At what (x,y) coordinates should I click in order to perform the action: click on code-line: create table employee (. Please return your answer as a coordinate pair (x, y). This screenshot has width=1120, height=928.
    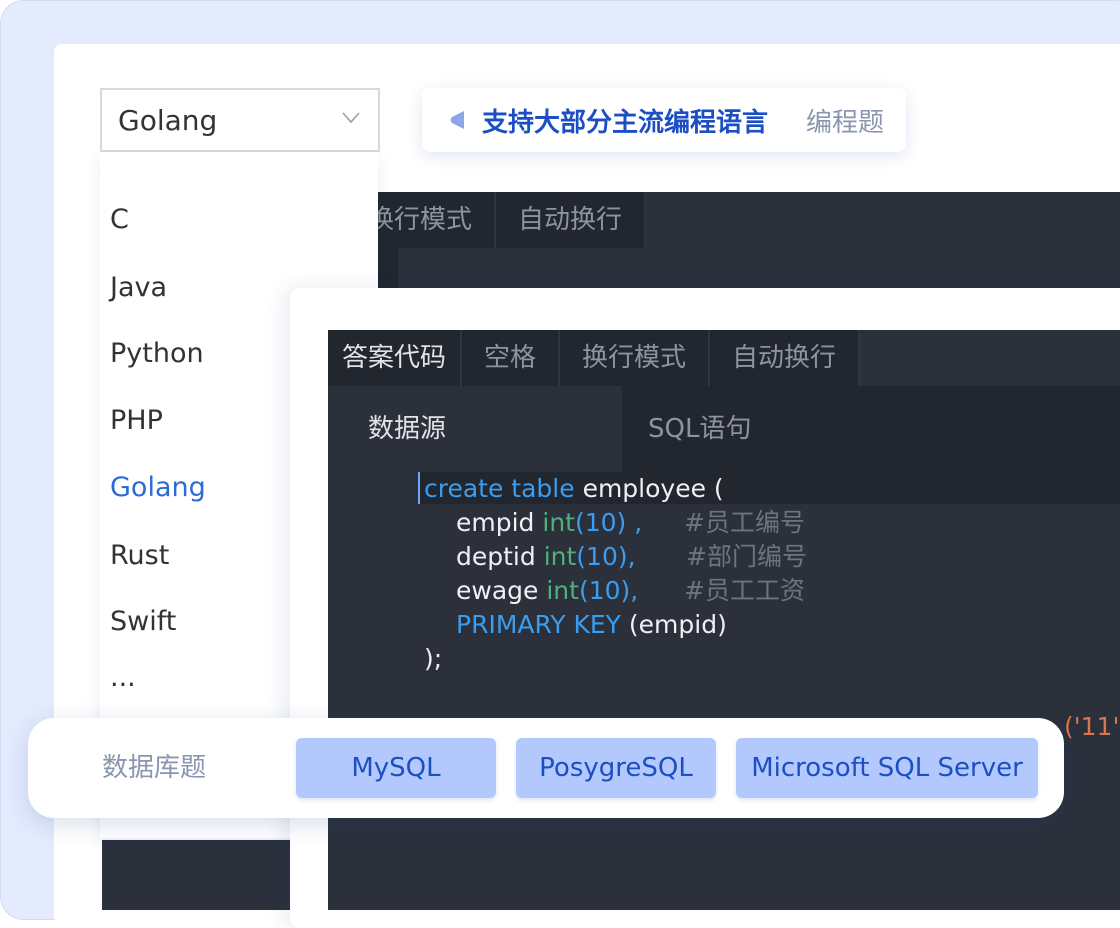
    Looking at the image, I should click on (574, 488).